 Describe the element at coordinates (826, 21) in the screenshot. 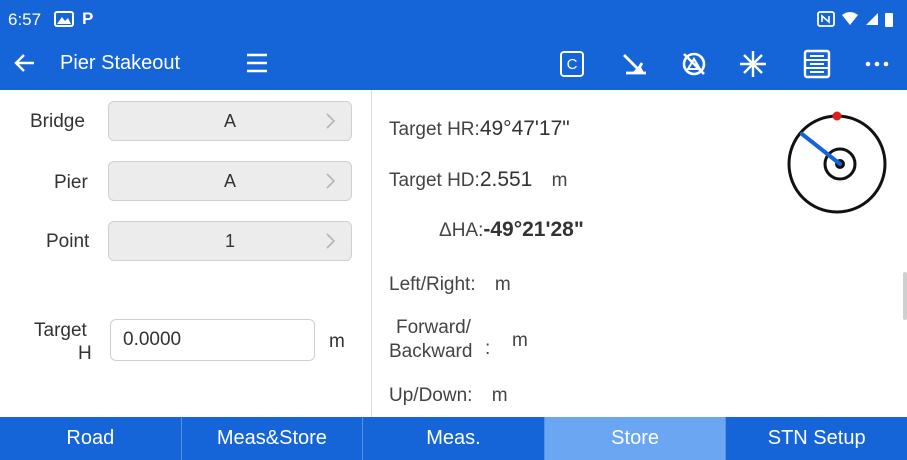

I see `nfc-icon` at that location.